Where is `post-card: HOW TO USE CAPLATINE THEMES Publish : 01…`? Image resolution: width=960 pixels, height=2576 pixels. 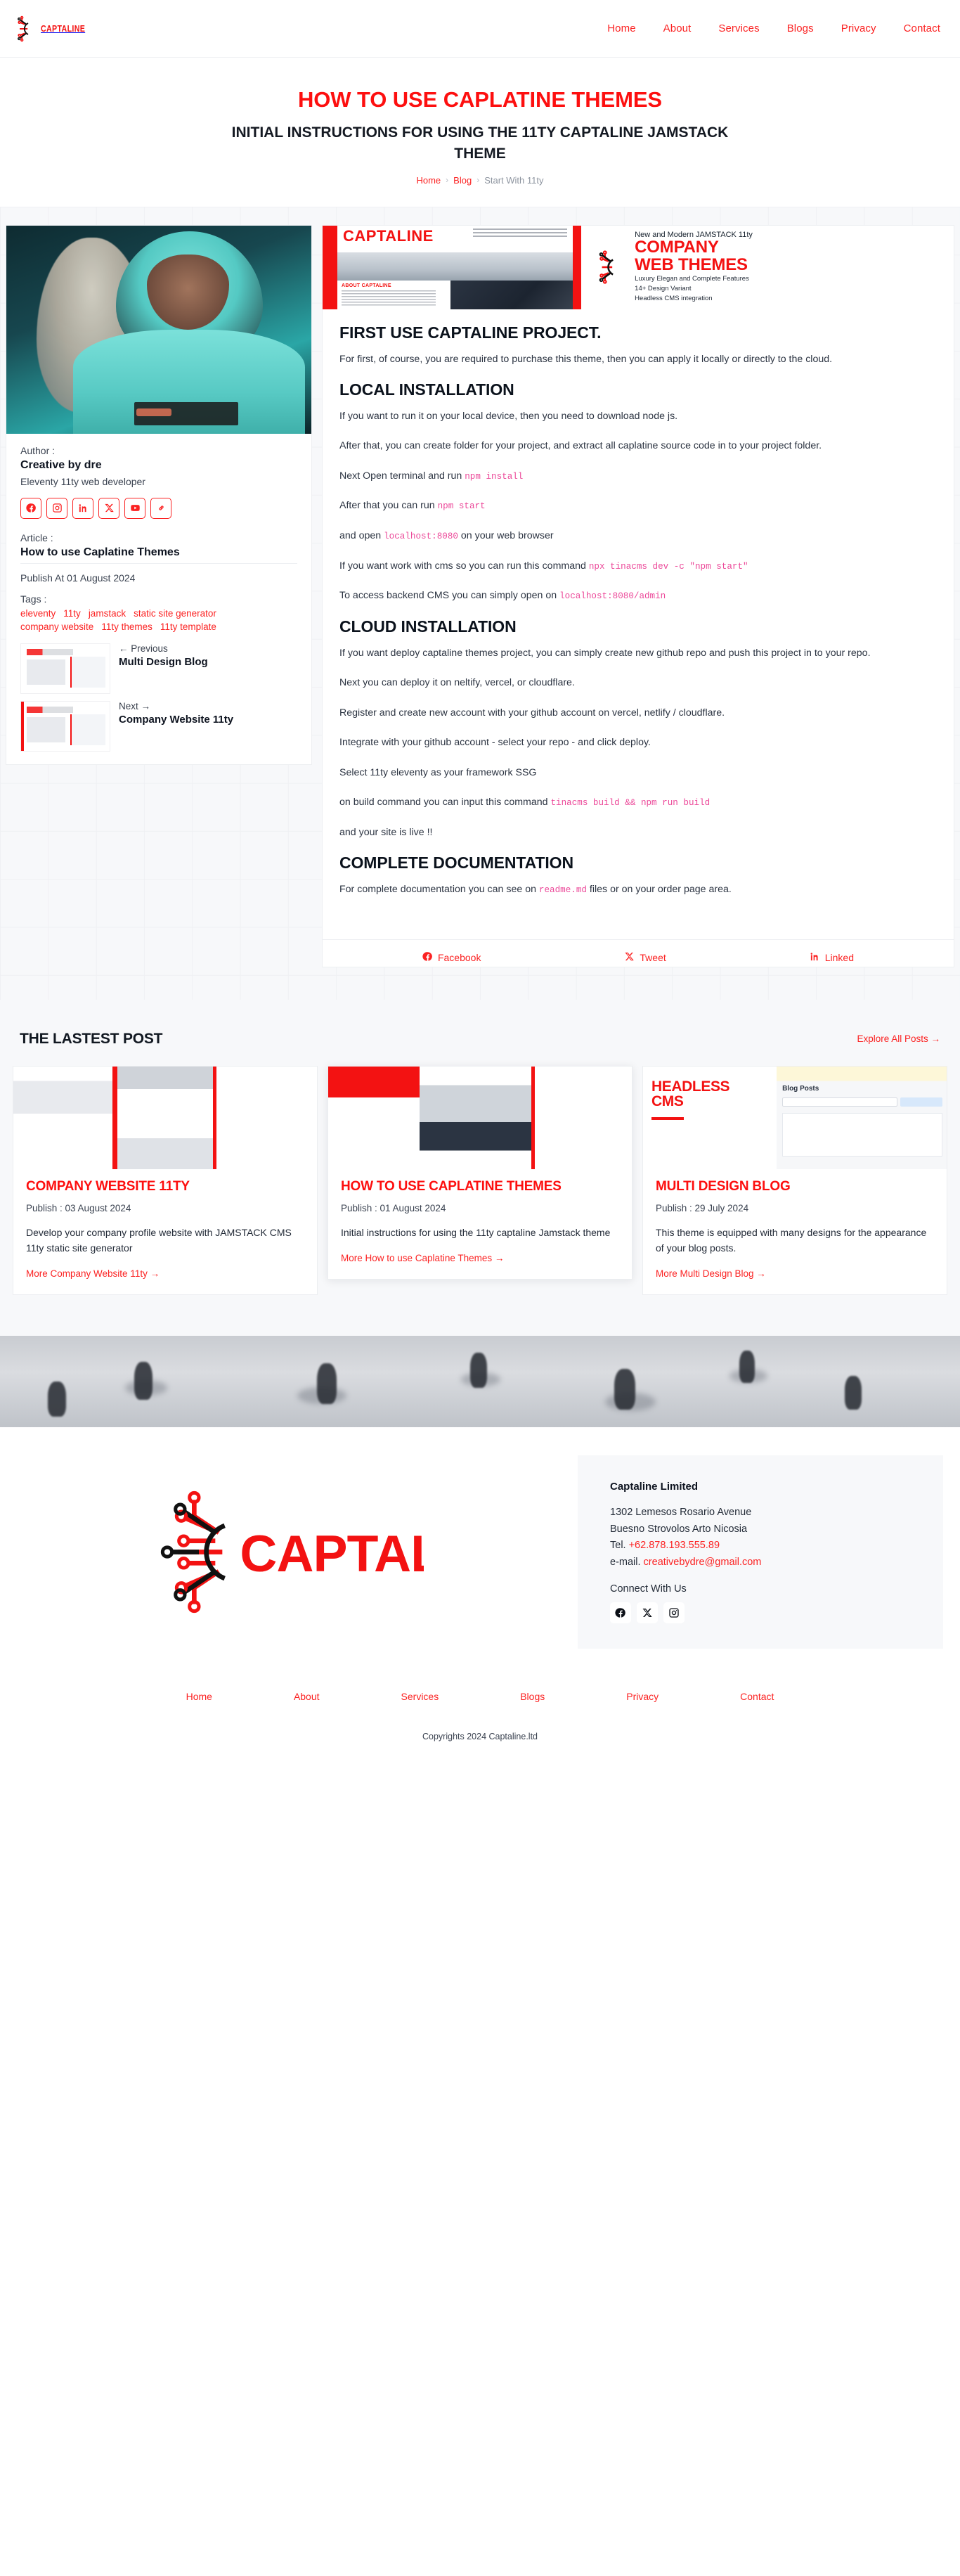
post-card: HOW TO USE CAPLATINE THEMES Publish : 01… is located at coordinates (480, 1172).